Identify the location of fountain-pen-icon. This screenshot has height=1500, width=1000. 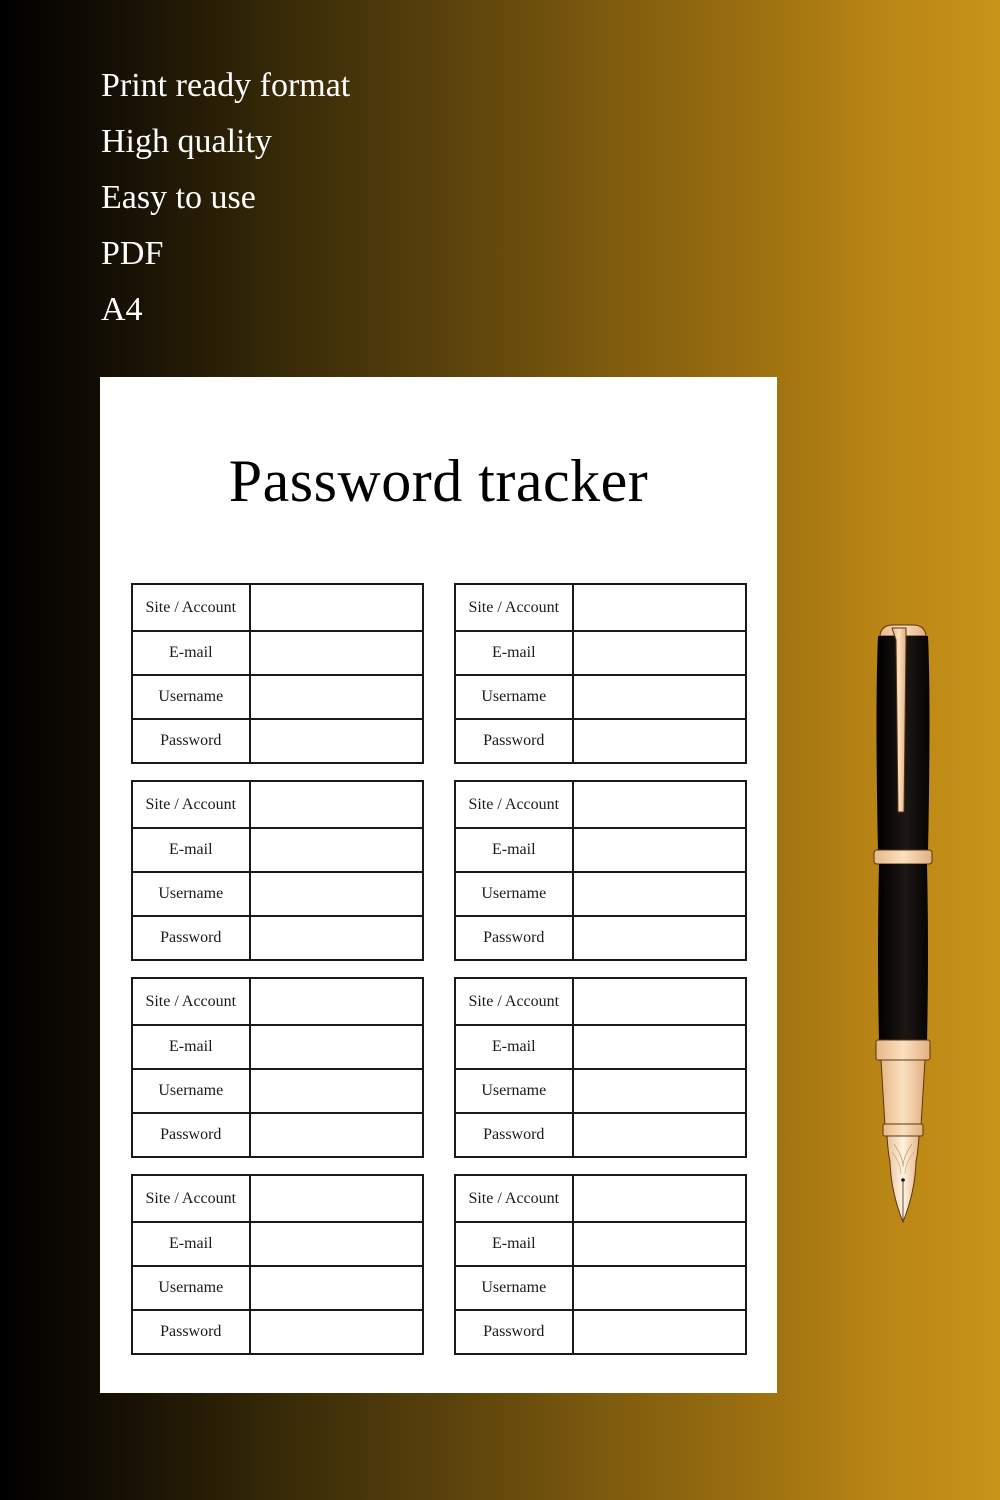
(903, 924).